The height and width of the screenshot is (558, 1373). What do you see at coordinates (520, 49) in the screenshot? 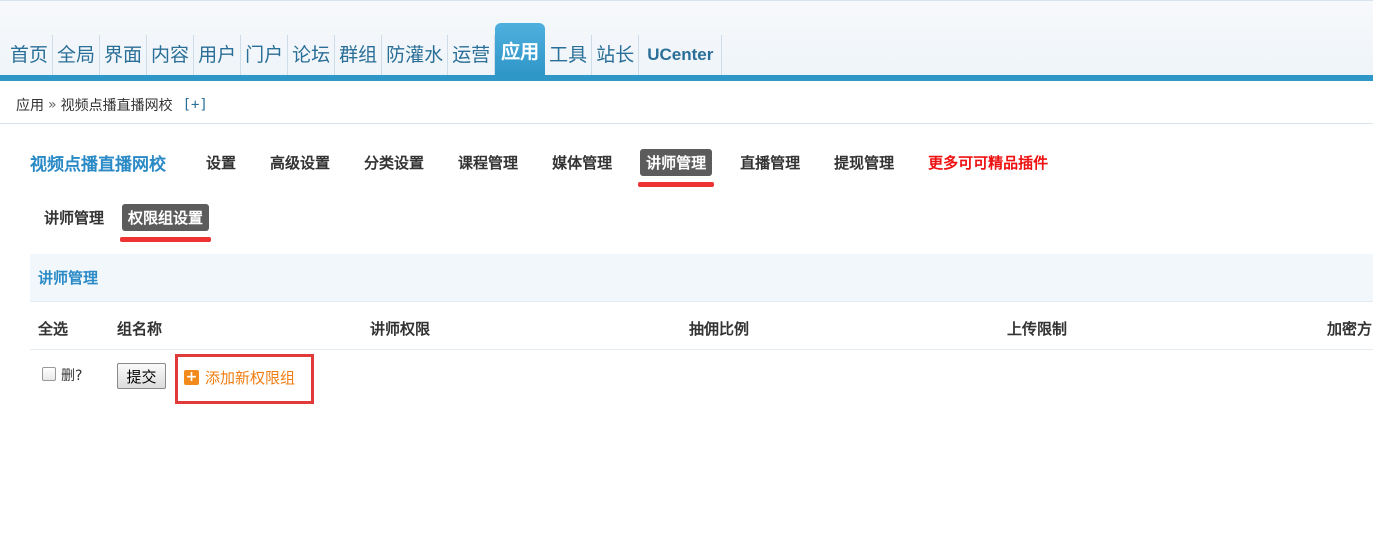
I see `nav-item-apps: 应用` at bounding box center [520, 49].